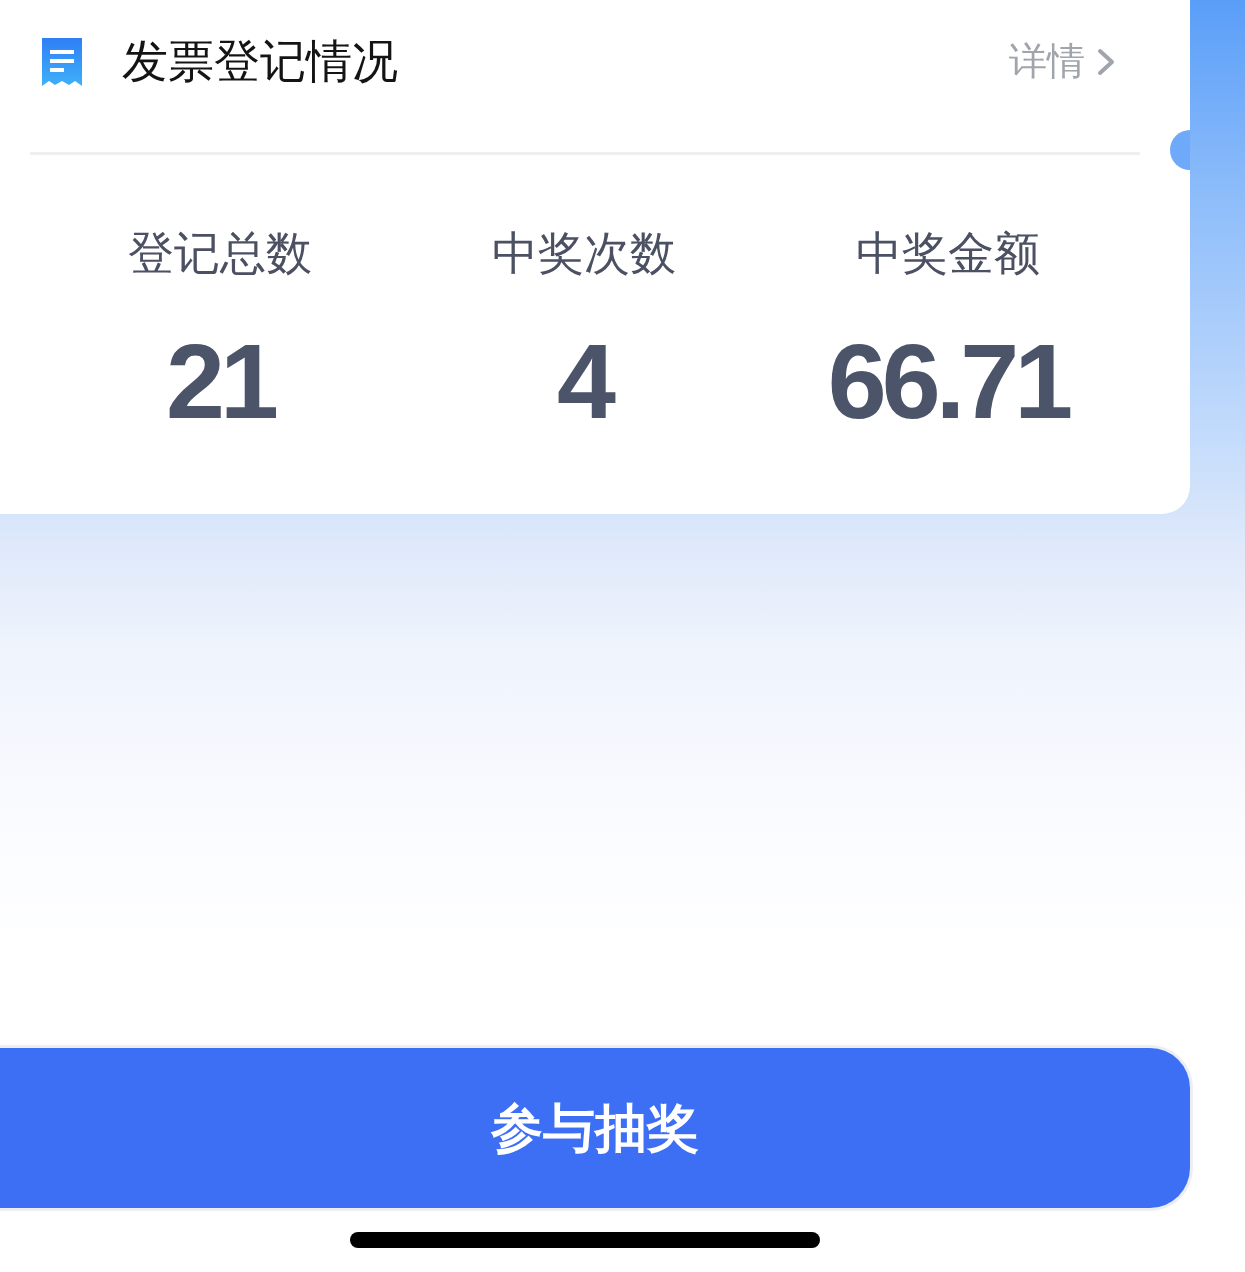 This screenshot has height=1272, width=1245. Describe the element at coordinates (220, 254) in the screenshot. I see `stat-label: 登记总数` at that location.